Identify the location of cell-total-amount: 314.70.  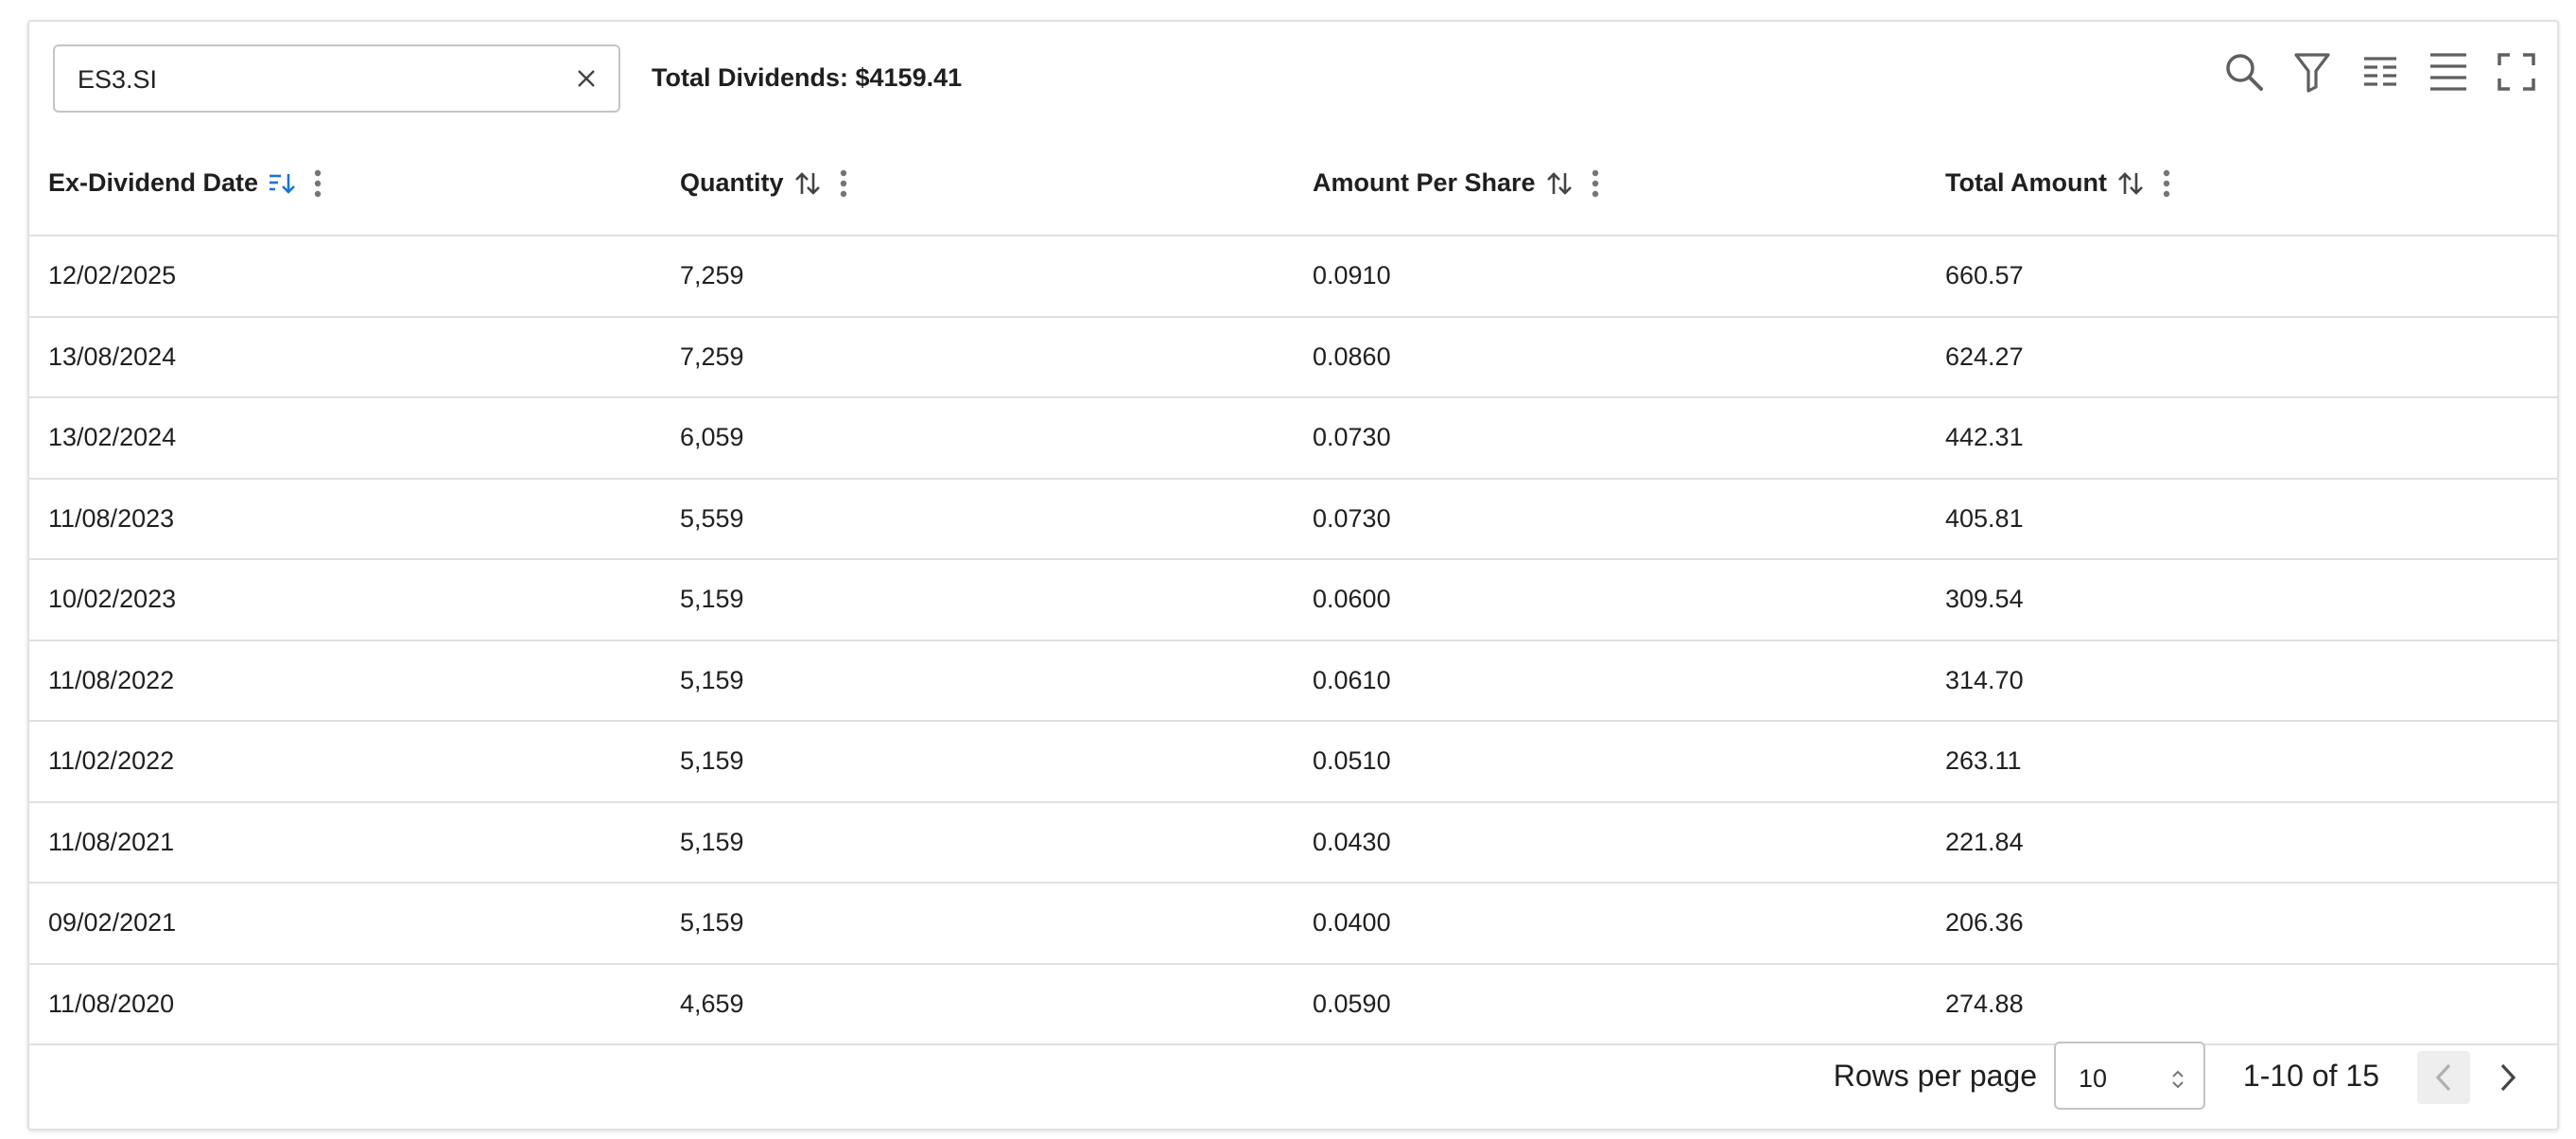
(1984, 679).